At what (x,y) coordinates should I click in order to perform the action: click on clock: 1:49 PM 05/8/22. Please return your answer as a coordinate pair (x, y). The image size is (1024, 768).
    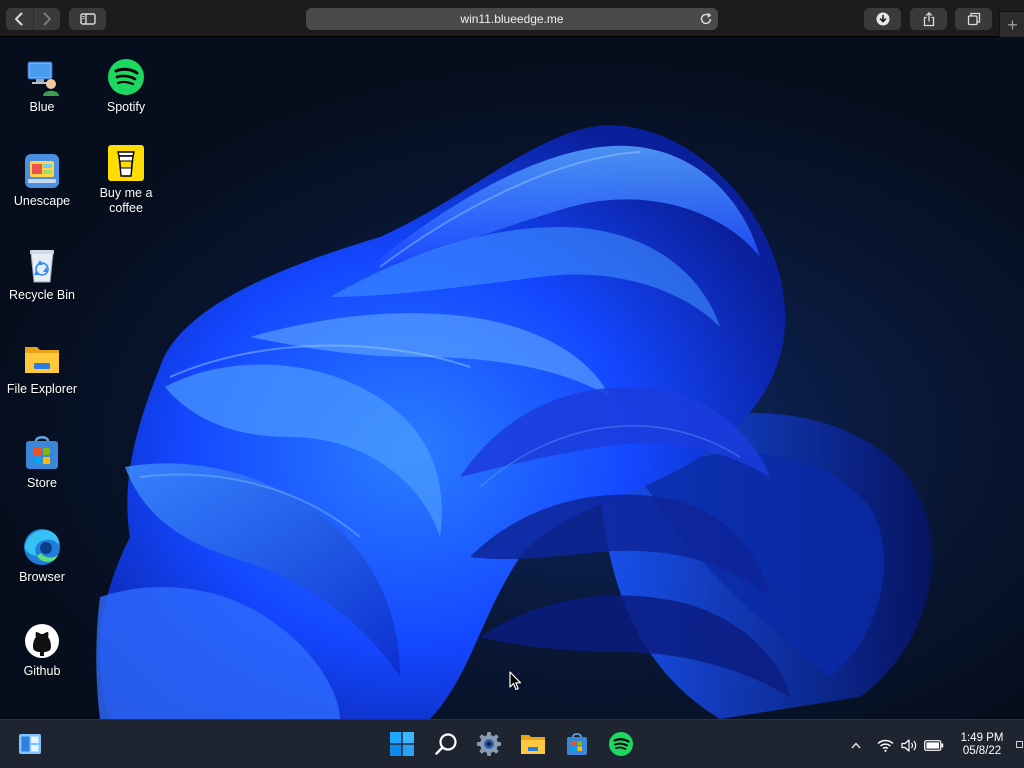
    Looking at the image, I should click on (982, 745).